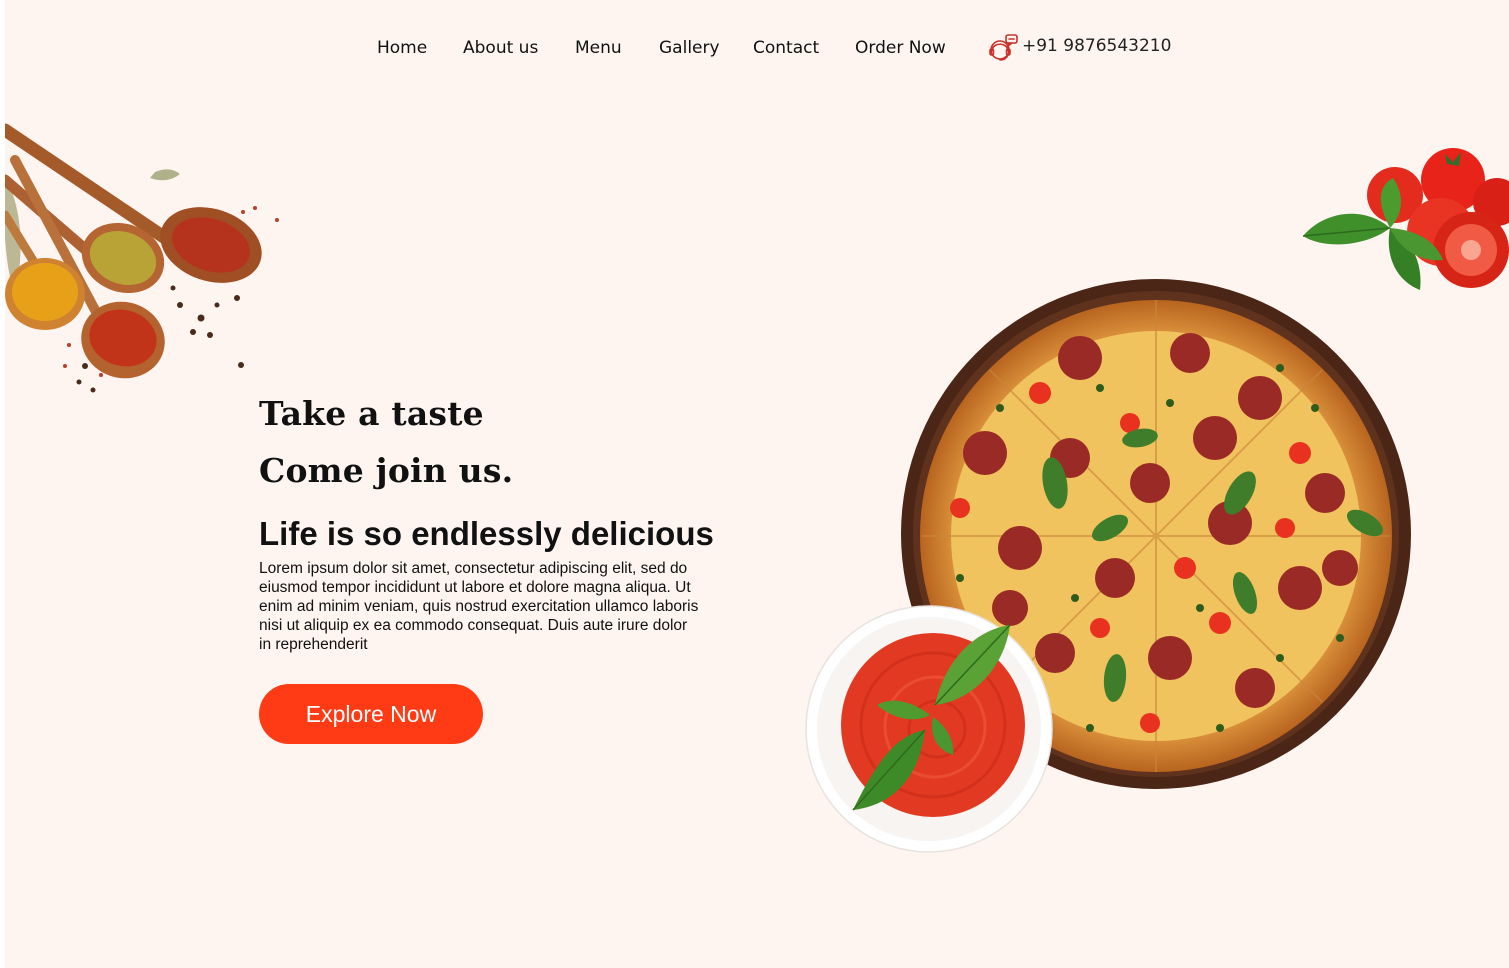 Image resolution: width=1509 pixels, height=968 pixels. I want to click on nav-menu: Menu, so click(598, 48).